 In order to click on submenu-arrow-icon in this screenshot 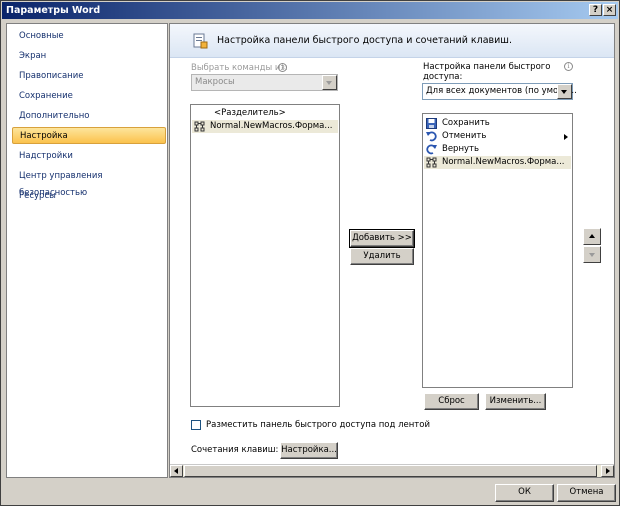, I will do `click(566, 137)`.